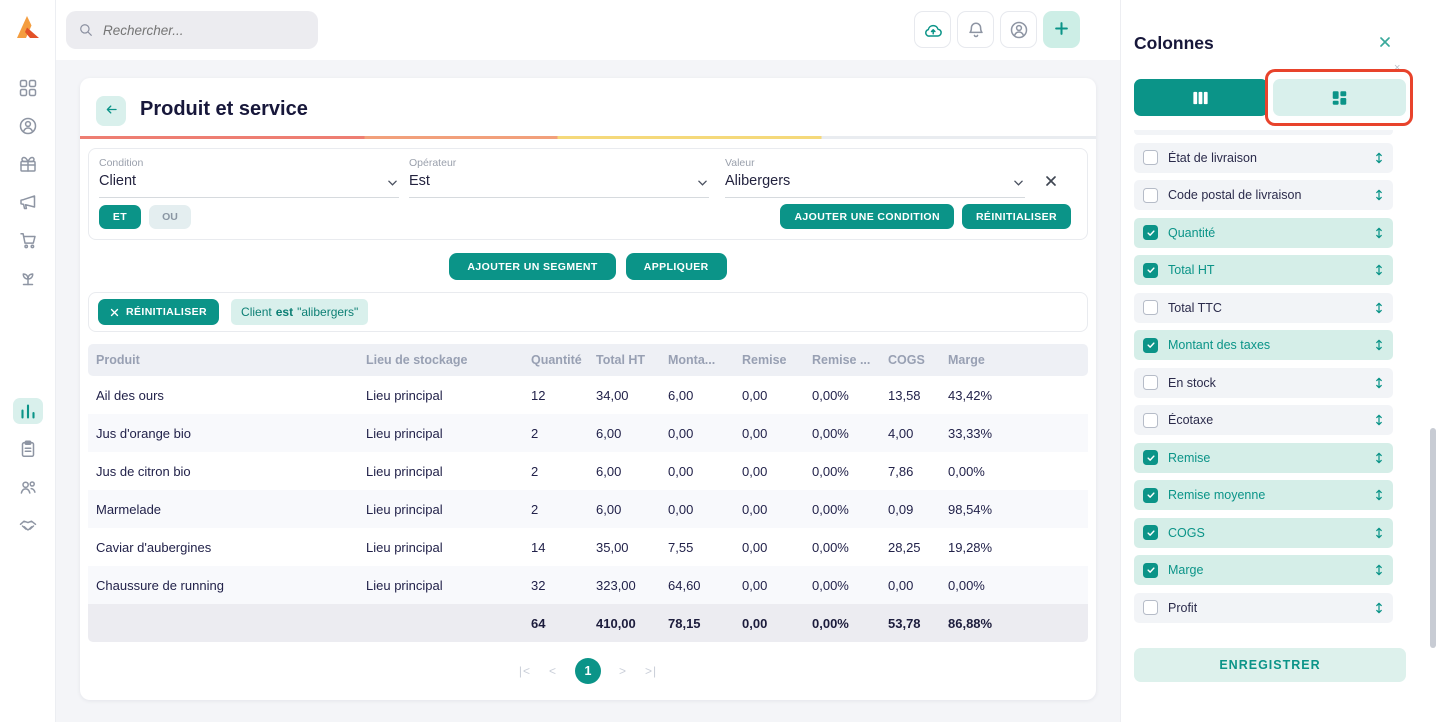 The image size is (1440, 722). I want to click on notifications-button, so click(975, 29).